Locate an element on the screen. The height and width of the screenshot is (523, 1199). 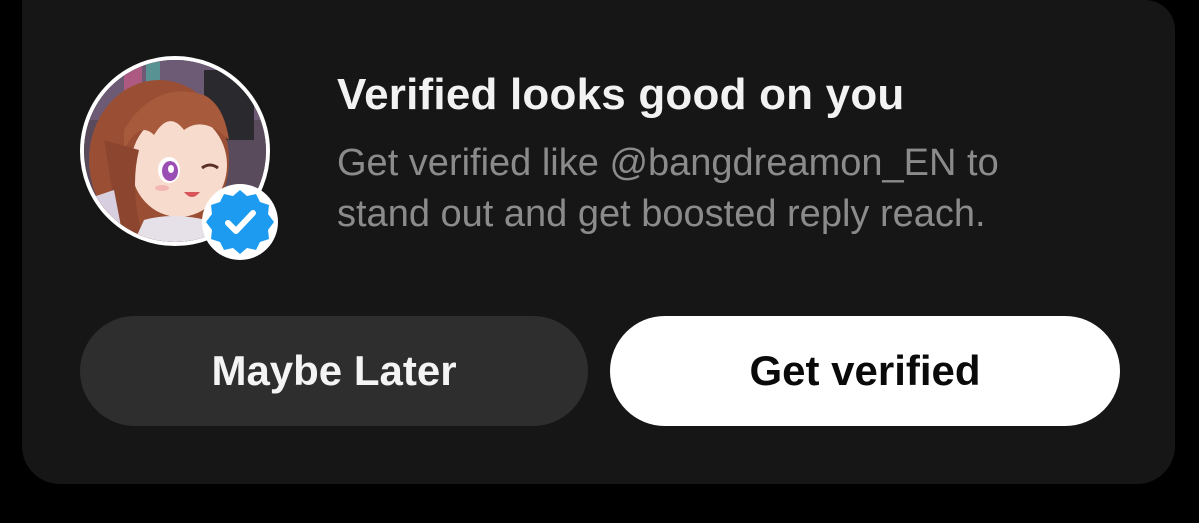
maybe-later-button: Maybe Later is located at coordinates (334, 371).